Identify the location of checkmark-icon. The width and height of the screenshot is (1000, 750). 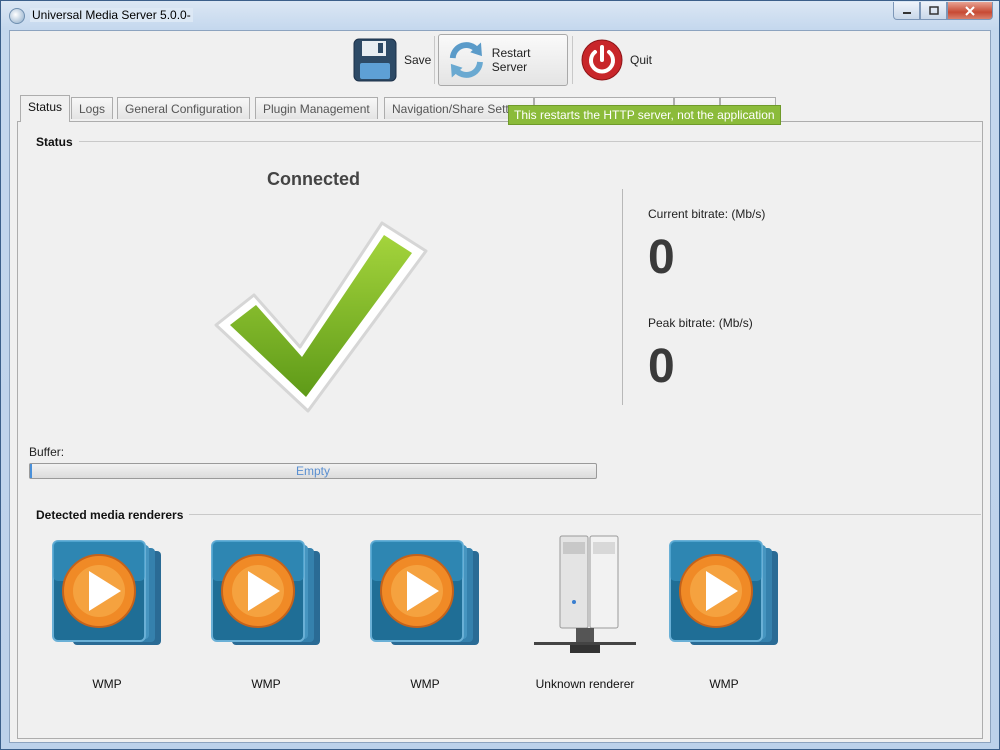
(321, 317).